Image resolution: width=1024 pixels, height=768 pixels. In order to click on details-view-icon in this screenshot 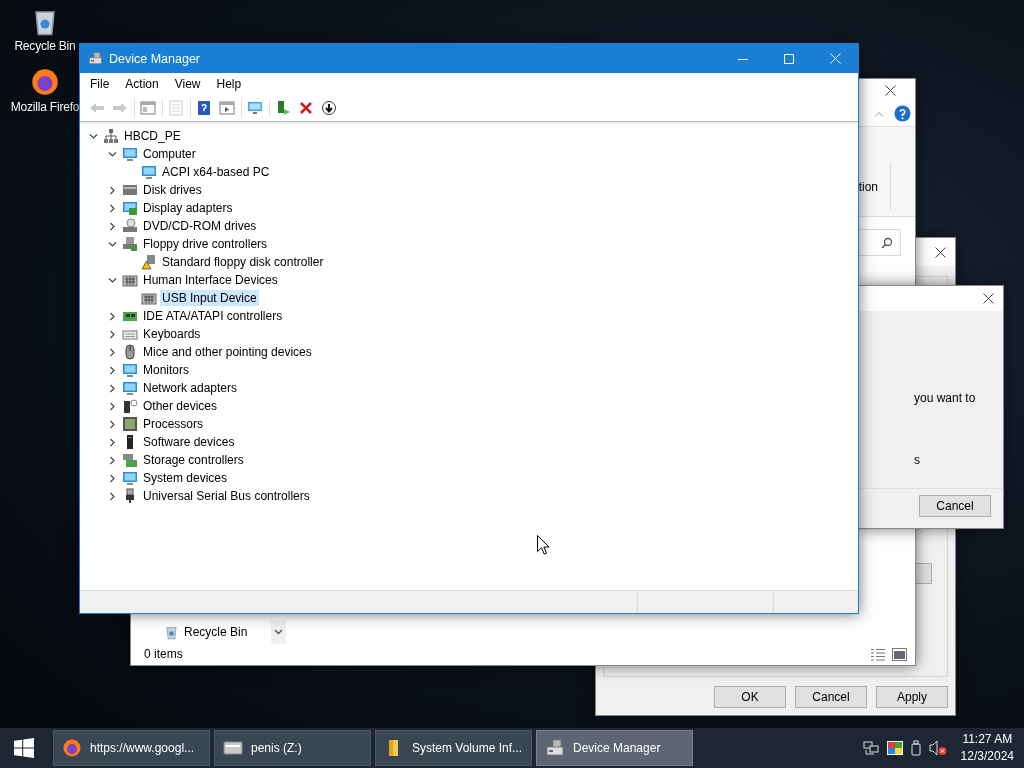, I will do `click(878, 654)`.